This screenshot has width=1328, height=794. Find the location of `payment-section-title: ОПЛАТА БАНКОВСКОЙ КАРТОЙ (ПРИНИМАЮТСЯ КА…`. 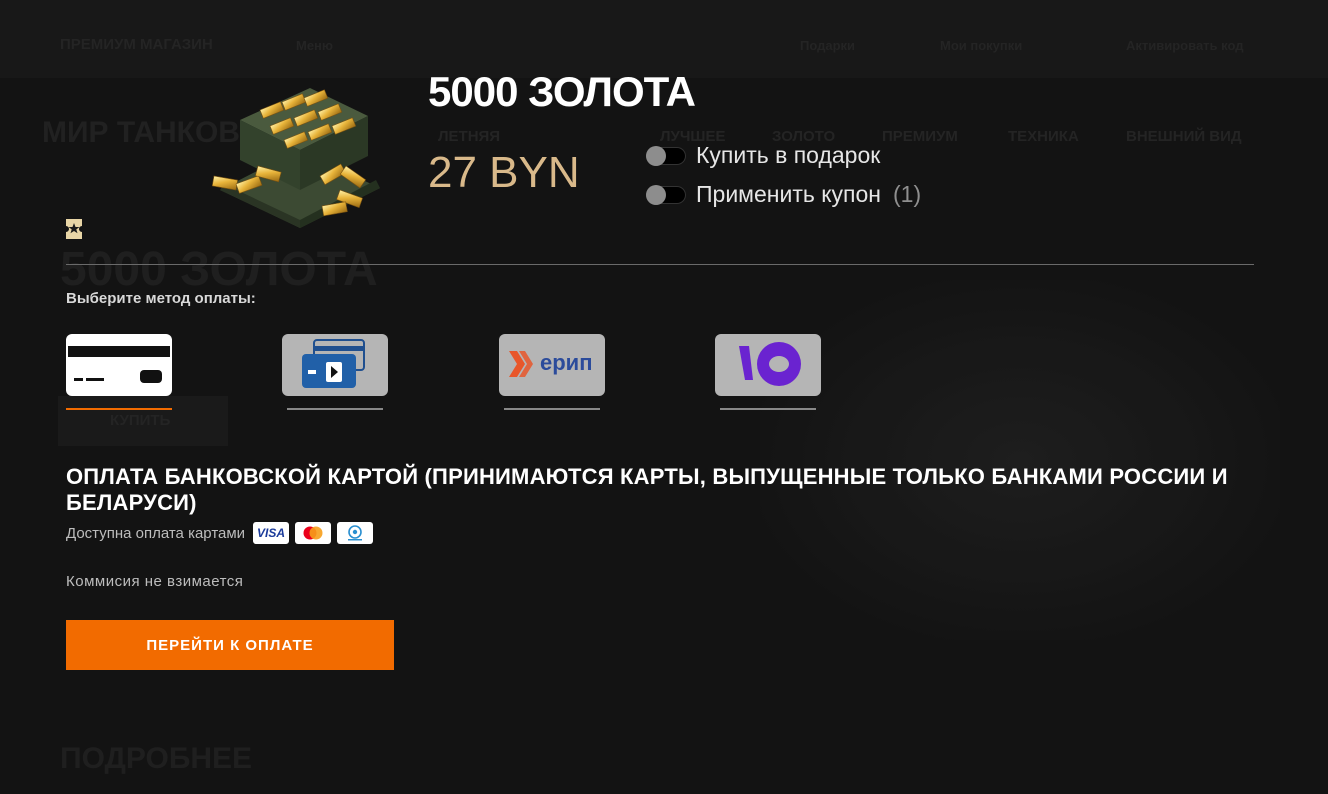

payment-section-title: ОПЛАТА БАНКОВСКОЙ КАРТОЙ (ПРИНИМАЮТСЯ КА… is located at coordinates (647, 489).